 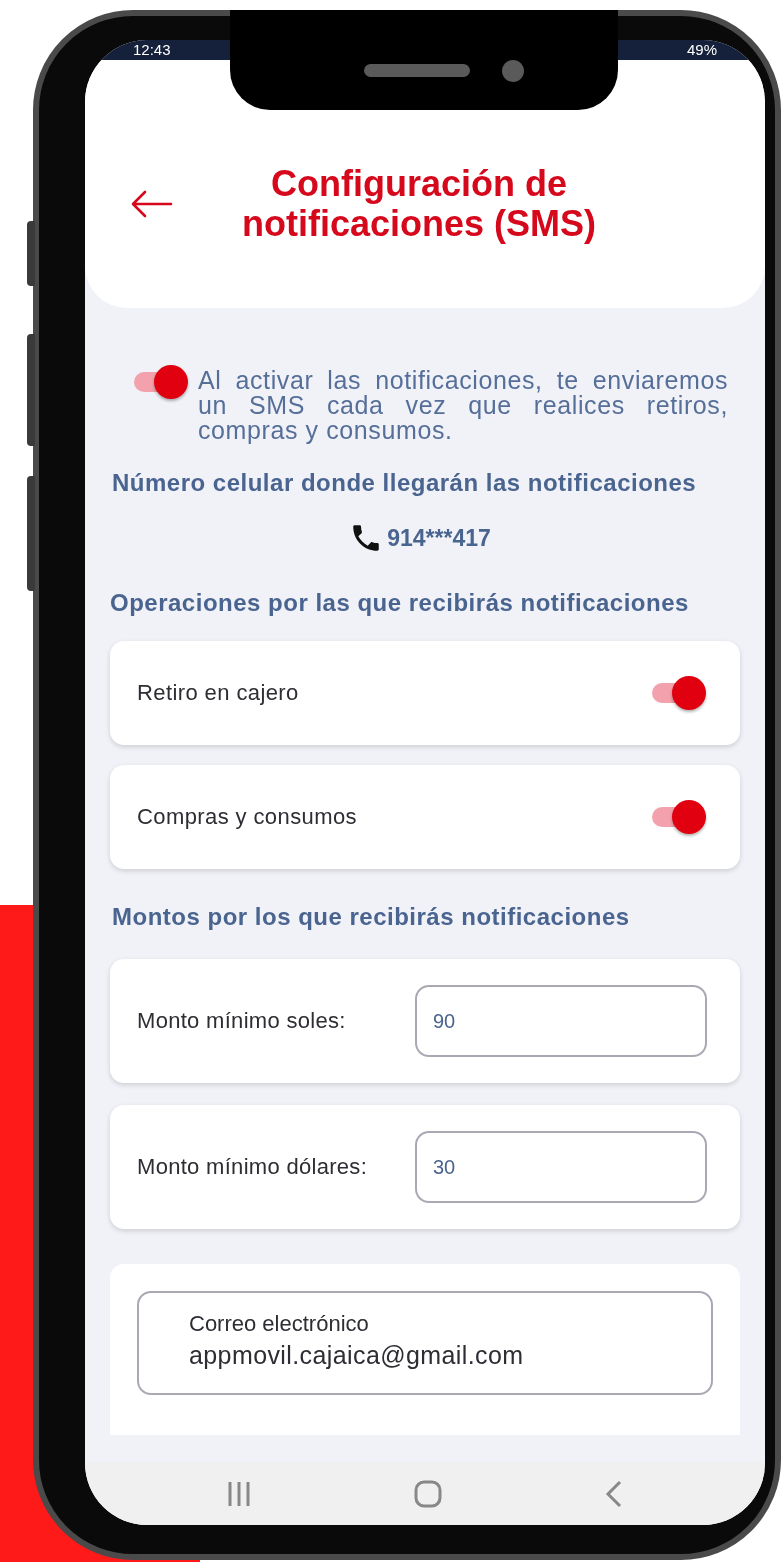 What do you see at coordinates (371, 917) in the screenshot?
I see `section-heading: Montos por los que recibirás notificaciones` at bounding box center [371, 917].